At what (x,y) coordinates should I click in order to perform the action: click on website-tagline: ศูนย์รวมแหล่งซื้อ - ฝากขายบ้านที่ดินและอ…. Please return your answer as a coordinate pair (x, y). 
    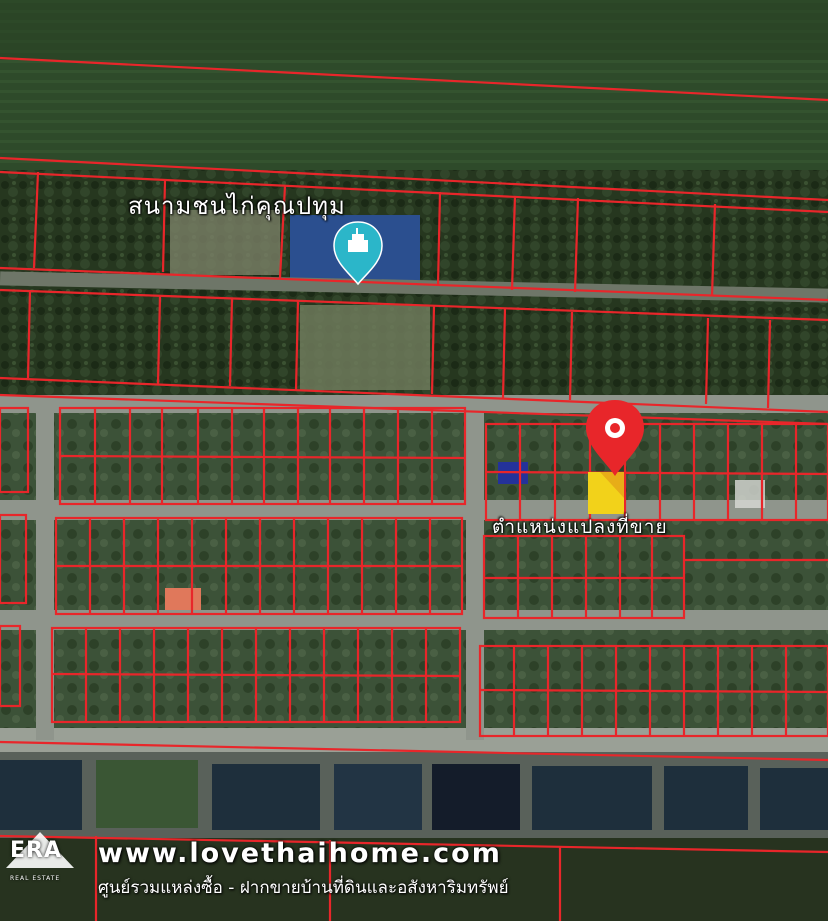
    Looking at the image, I should click on (303, 888).